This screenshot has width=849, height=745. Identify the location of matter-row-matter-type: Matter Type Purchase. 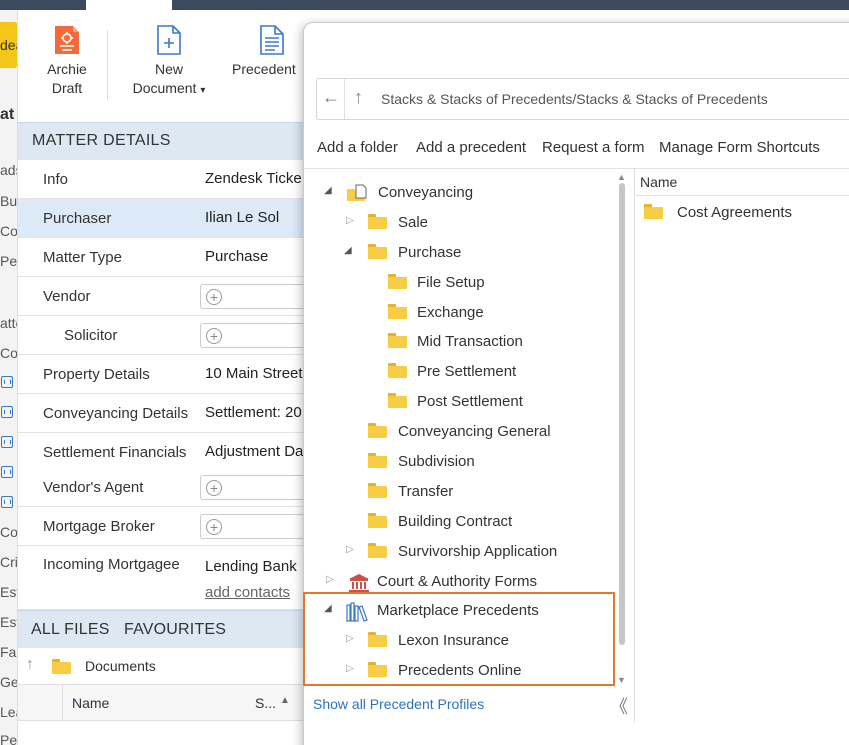
(163, 257).